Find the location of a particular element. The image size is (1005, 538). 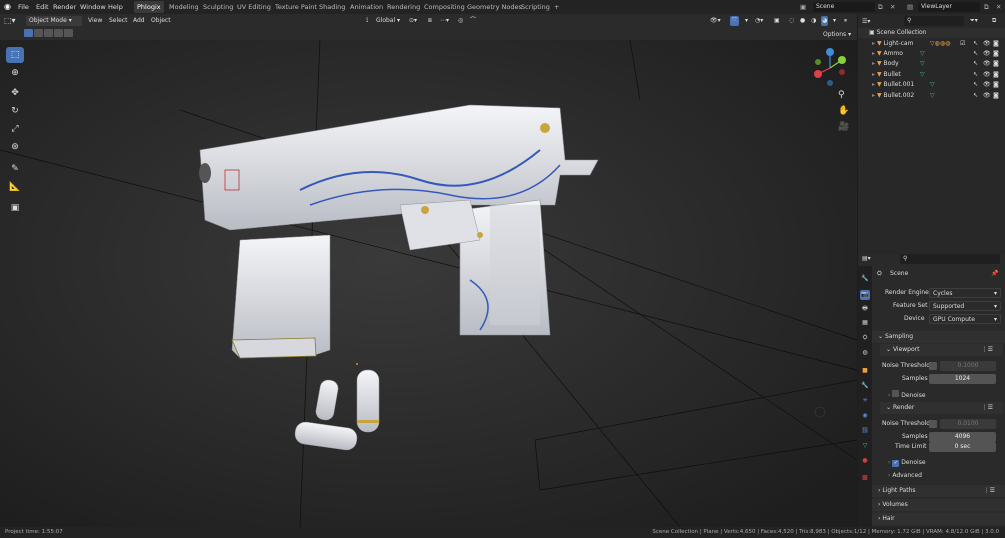

pin-icon: 📌 is located at coordinates (994, 274).